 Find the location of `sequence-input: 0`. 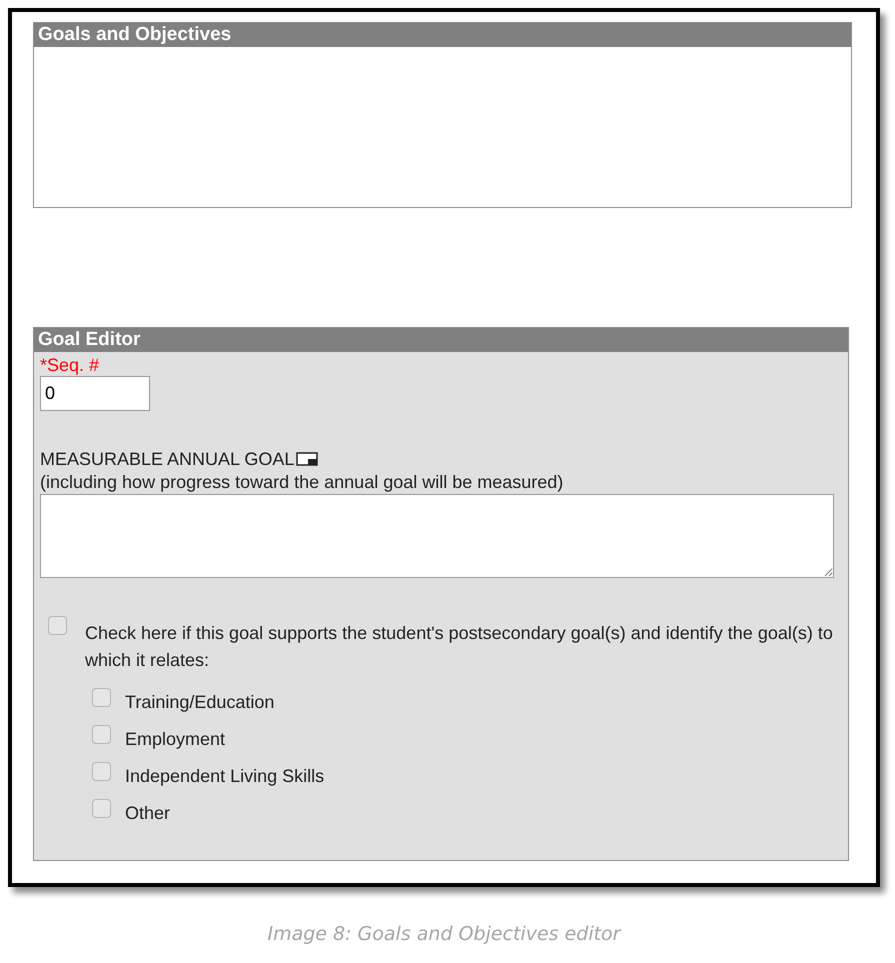

sequence-input: 0 is located at coordinates (95, 393).